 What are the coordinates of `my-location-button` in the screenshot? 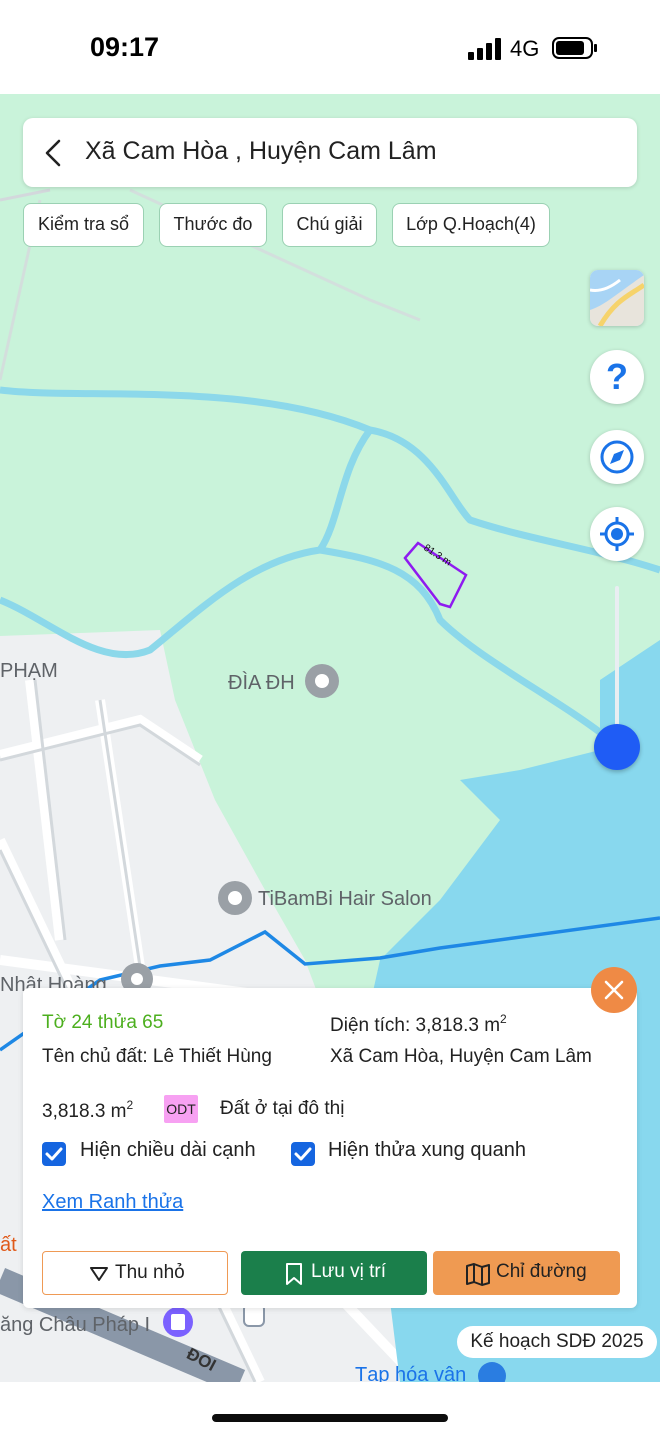 It's located at (617, 534).